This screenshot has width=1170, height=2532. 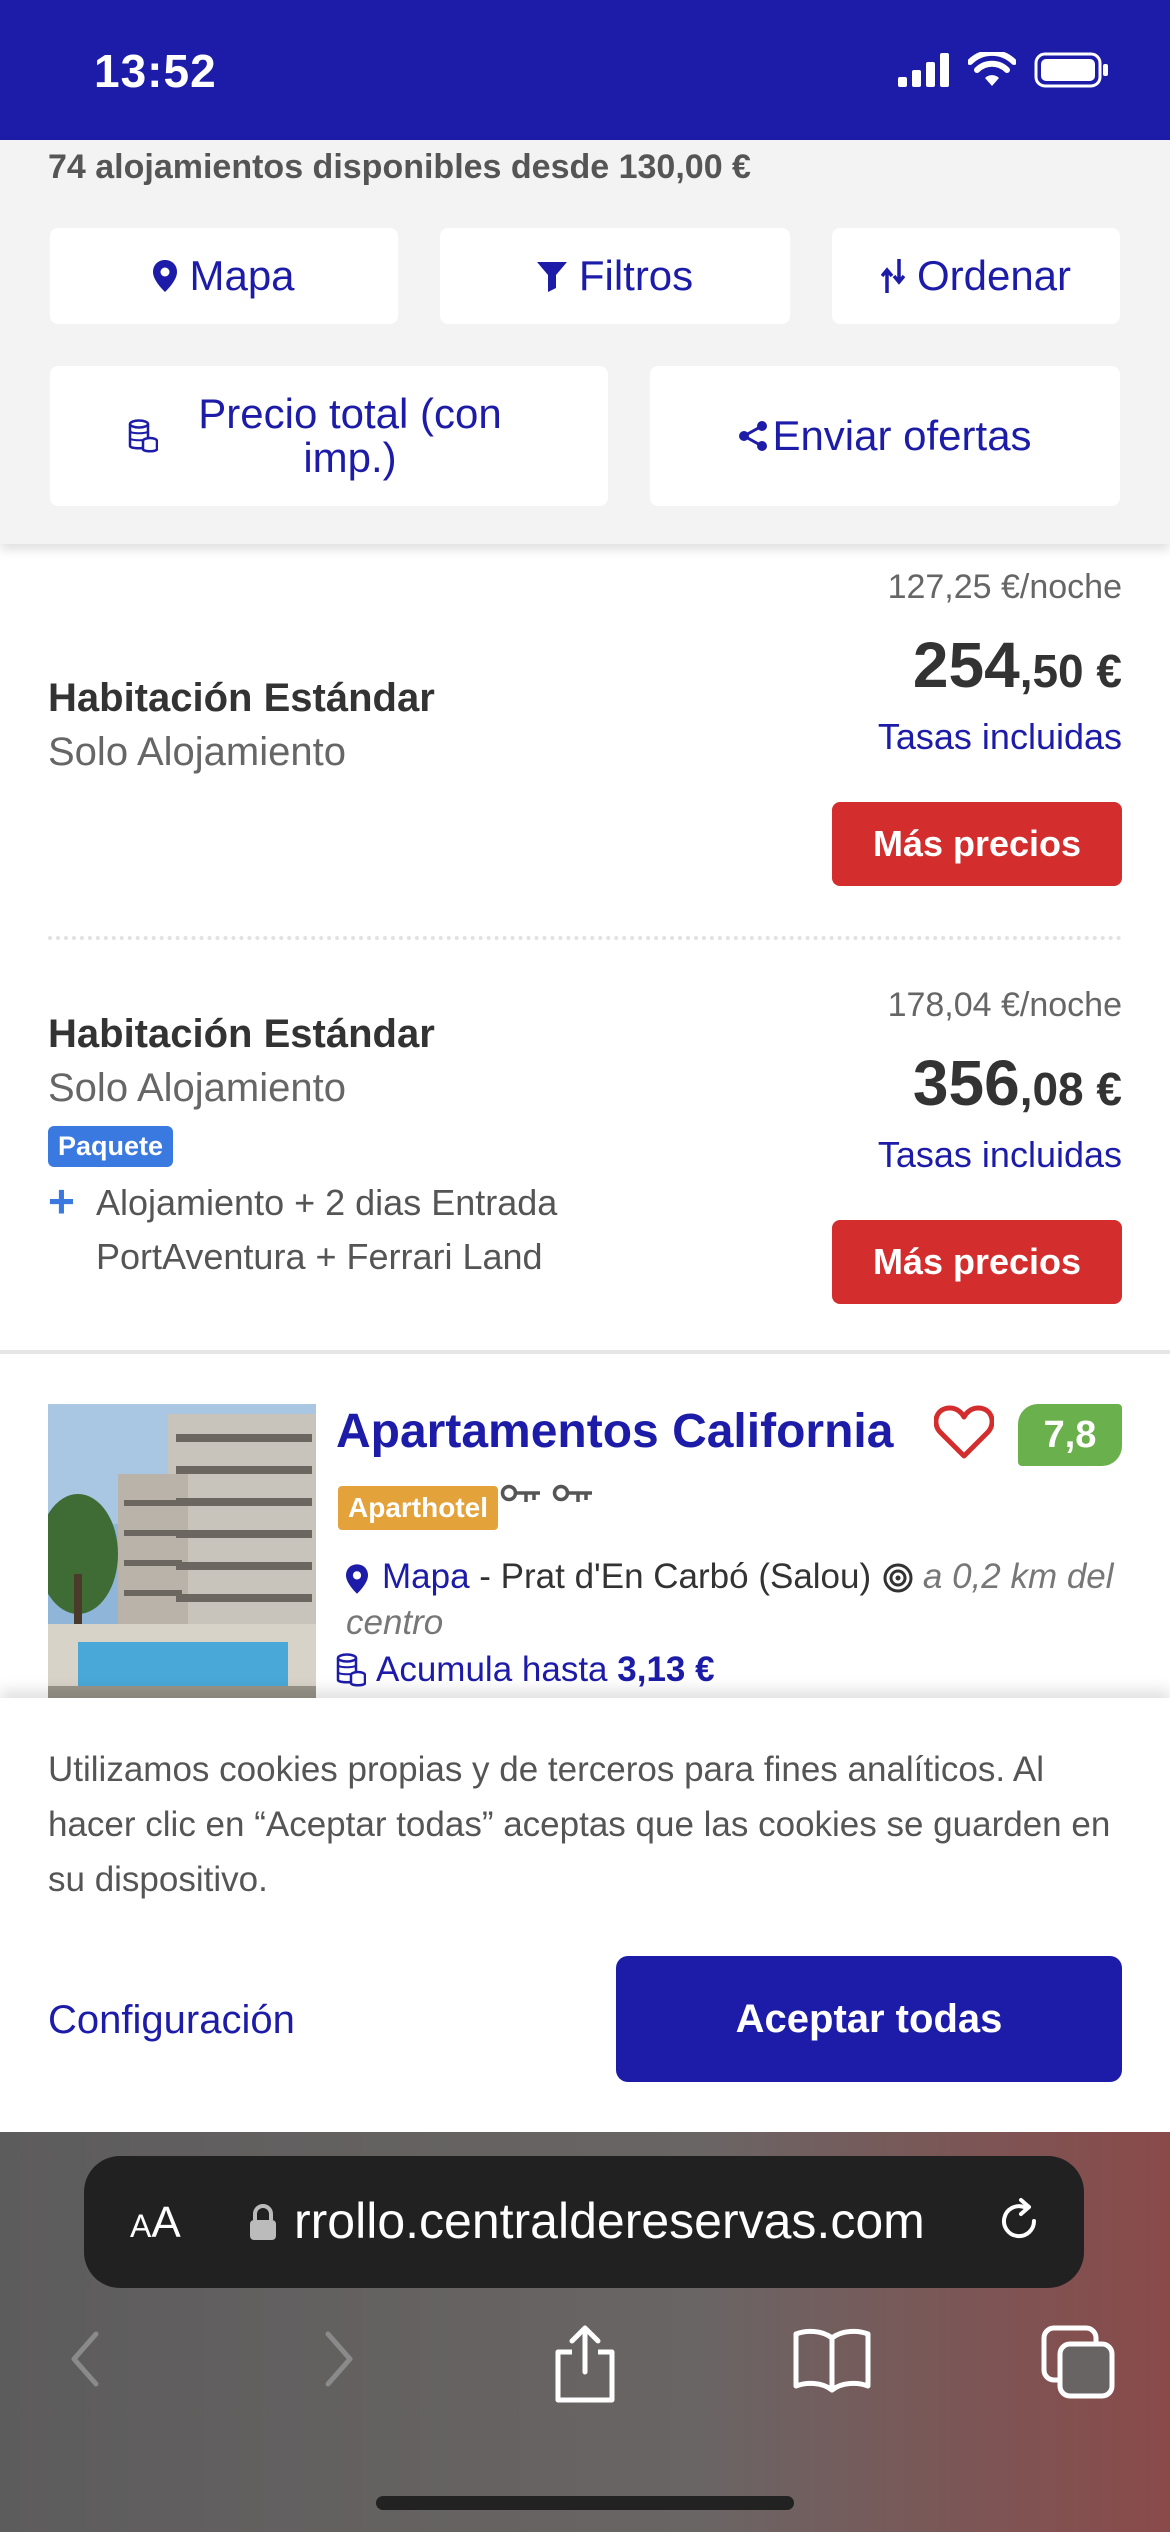 I want to click on target-icon, so click(x=898, y=1578).